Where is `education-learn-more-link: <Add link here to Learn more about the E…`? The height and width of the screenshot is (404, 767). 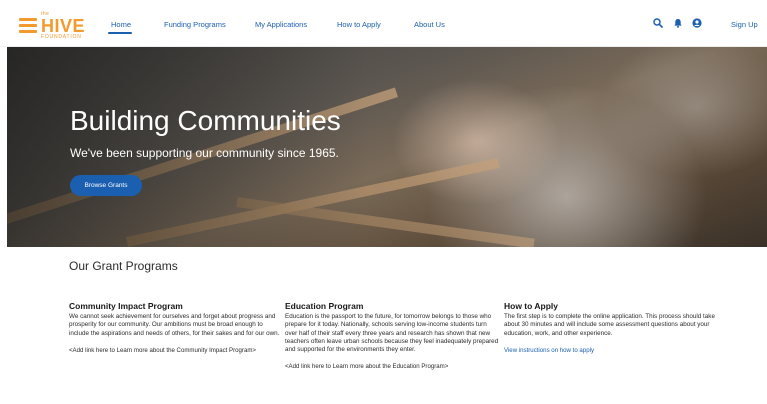
education-learn-more-link: <Add link here to Learn more about the E… is located at coordinates (392, 367).